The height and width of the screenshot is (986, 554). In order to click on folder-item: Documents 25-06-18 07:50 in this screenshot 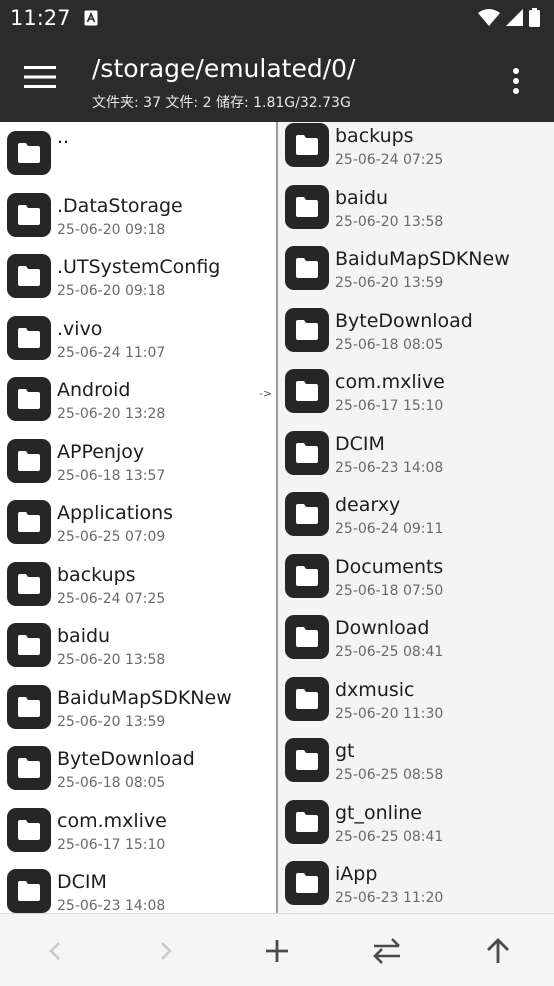, I will do `click(416, 576)`.